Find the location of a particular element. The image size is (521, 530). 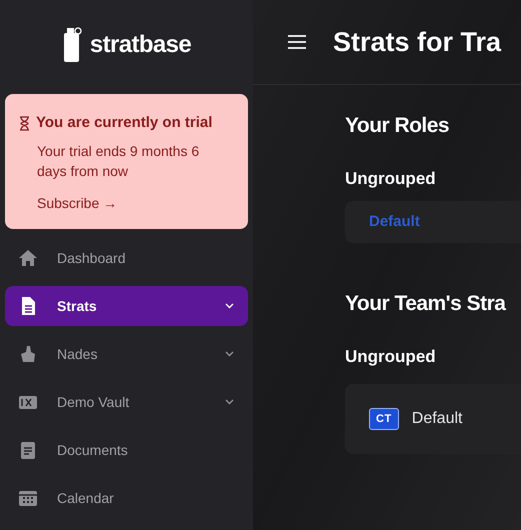

nav-item: Dashboard is located at coordinates (126, 258).